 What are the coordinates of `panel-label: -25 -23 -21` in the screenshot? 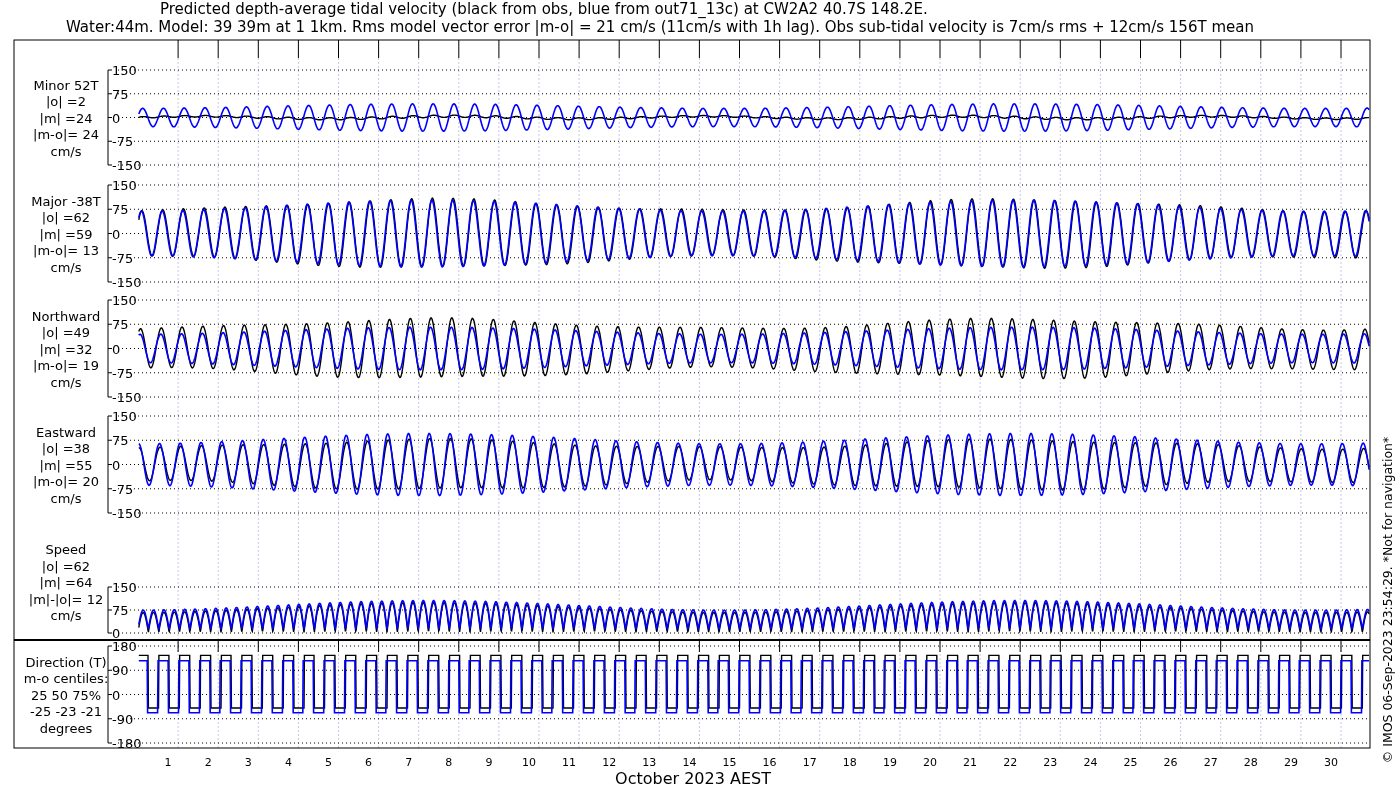 It's located at (66, 711).